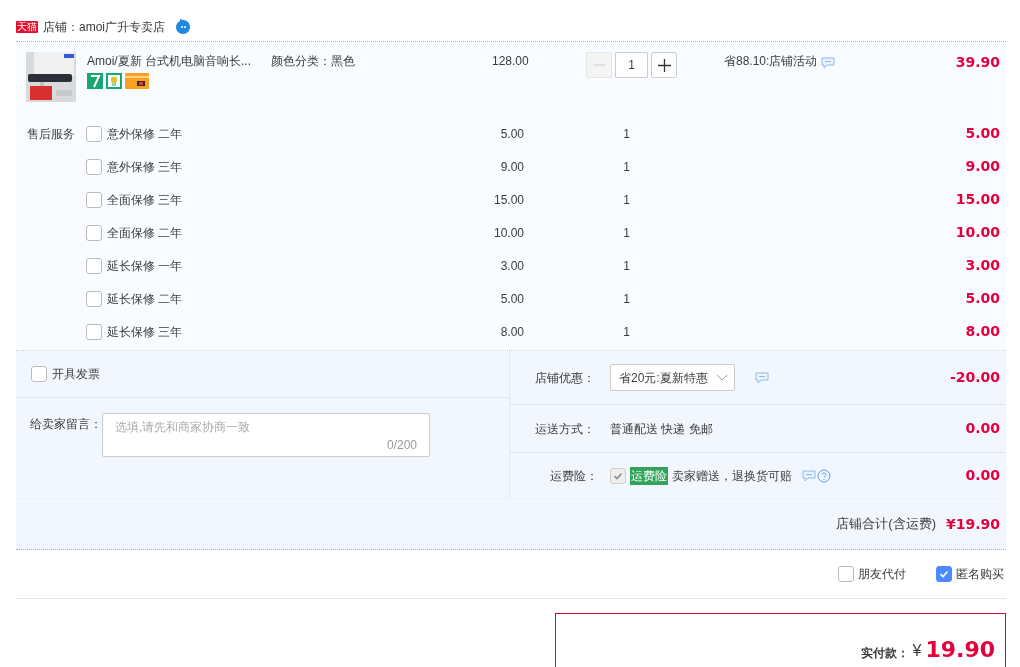 The height and width of the screenshot is (667, 1020). I want to click on service-name: 全面保修 二年, so click(145, 232).